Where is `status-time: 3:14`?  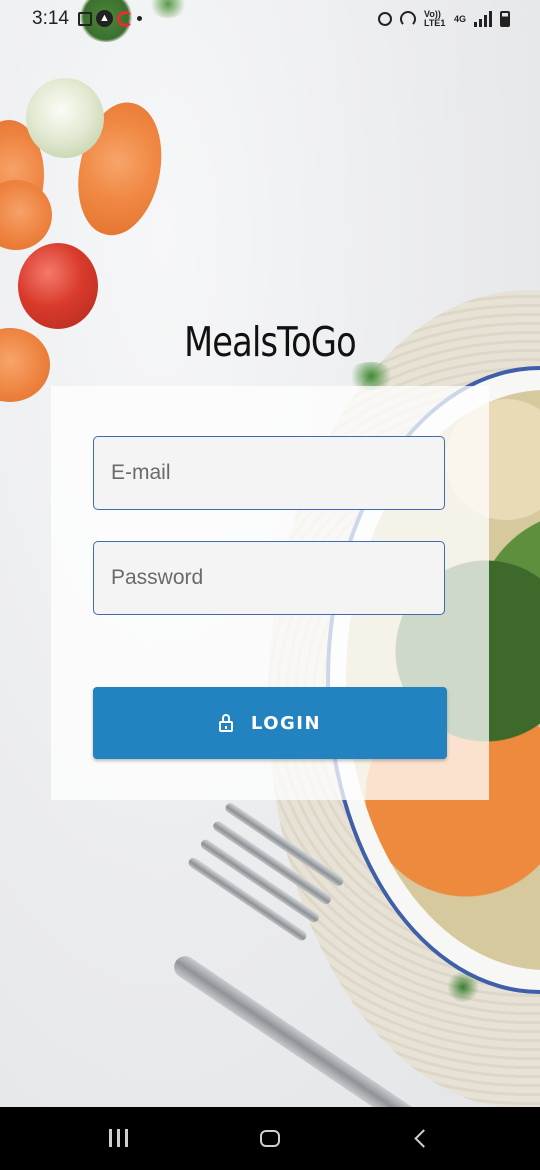 status-time: 3:14 is located at coordinates (50, 18).